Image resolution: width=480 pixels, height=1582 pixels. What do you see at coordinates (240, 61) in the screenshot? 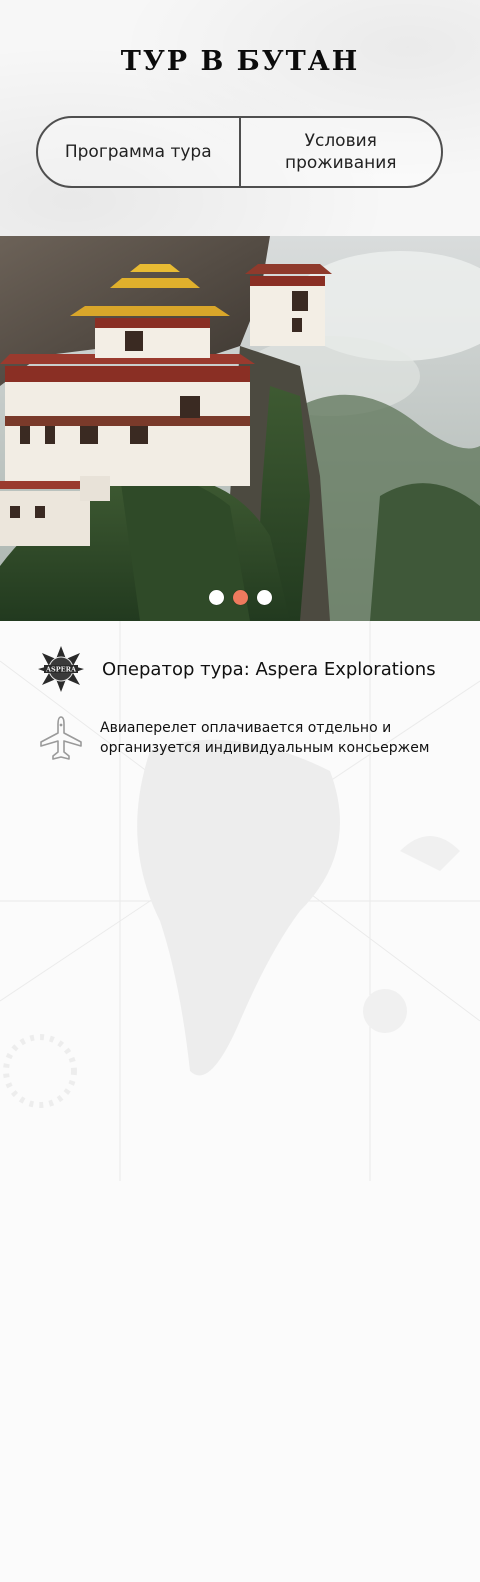
I see `page-title: ТУР В БУТАН` at bounding box center [240, 61].